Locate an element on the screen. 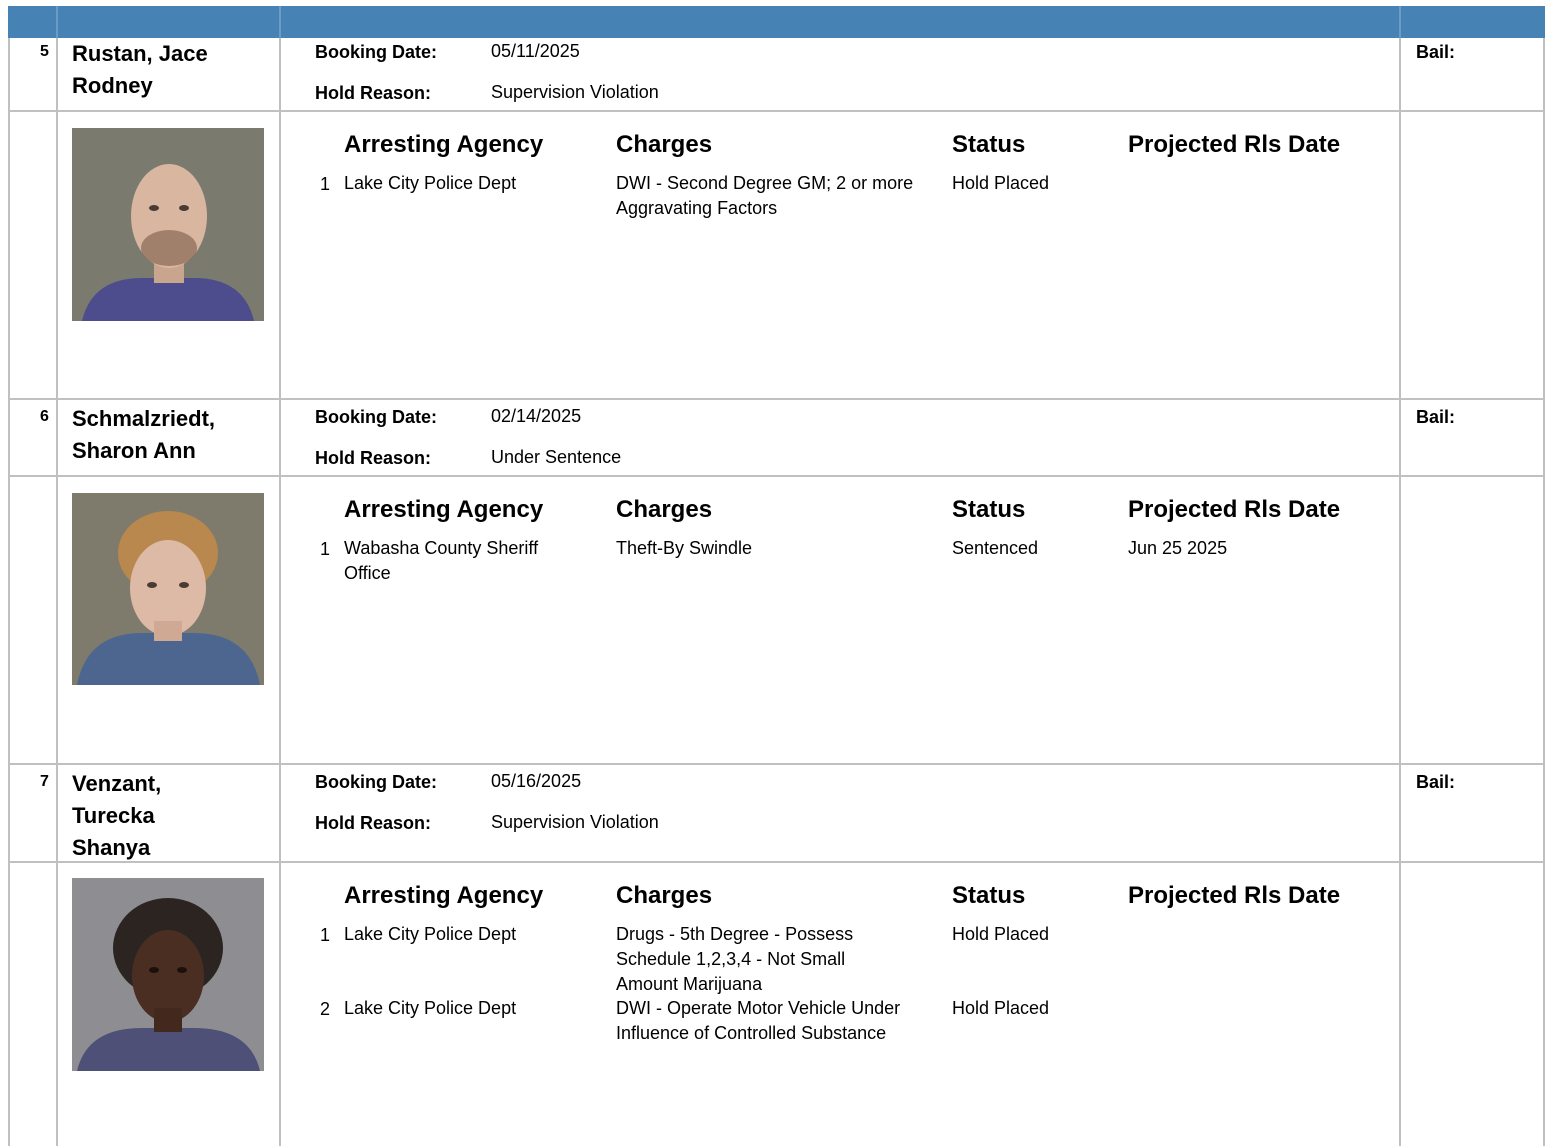  charge-description: Theft-By Swindle is located at coordinates (684, 548).